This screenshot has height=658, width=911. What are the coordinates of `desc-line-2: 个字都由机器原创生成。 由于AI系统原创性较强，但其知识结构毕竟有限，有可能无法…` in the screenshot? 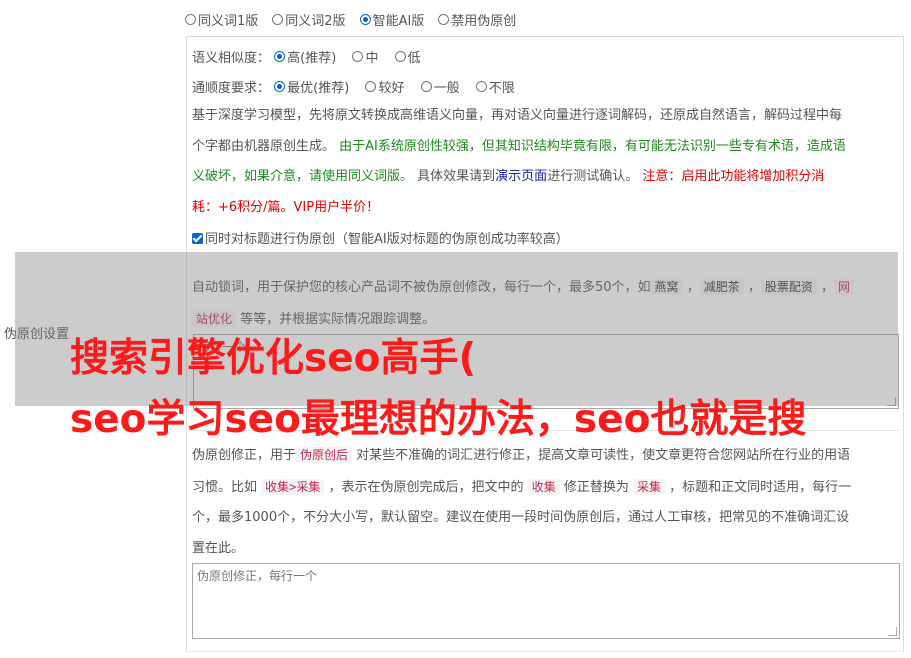 It's located at (519, 146).